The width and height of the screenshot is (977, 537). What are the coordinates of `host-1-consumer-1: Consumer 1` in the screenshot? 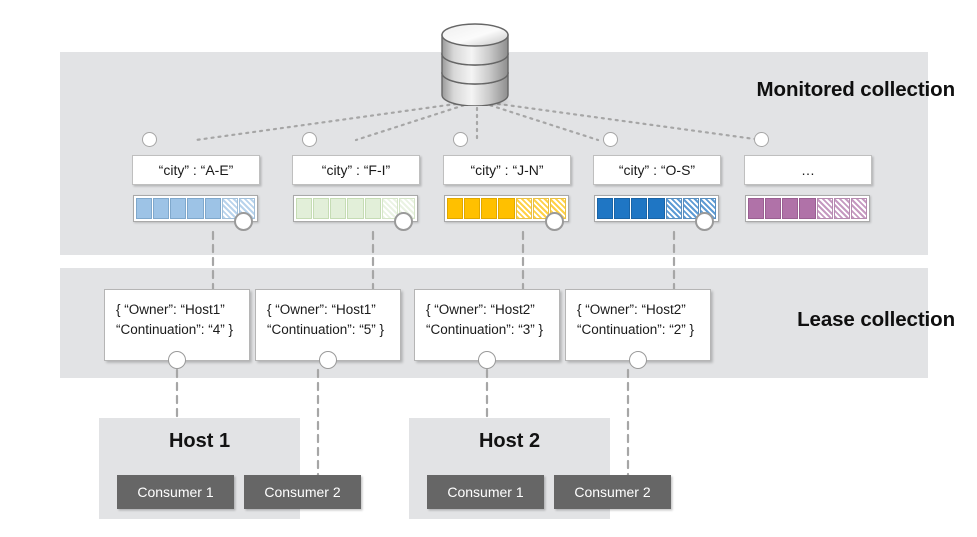 It's located at (175, 492).